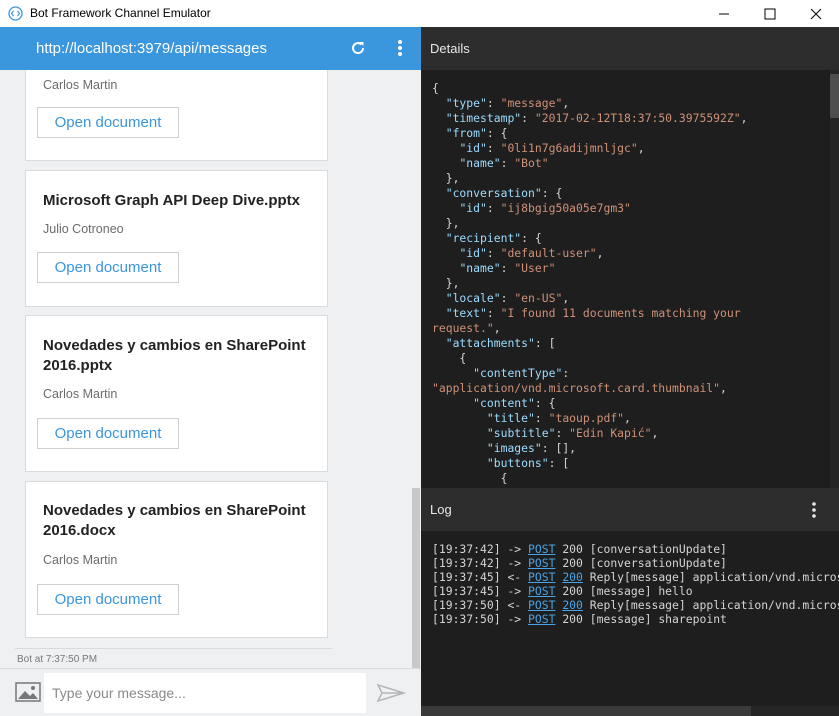 This screenshot has width=839, height=716. Describe the element at coordinates (483, 238) in the screenshot. I see `json-key: "recipient"` at that location.